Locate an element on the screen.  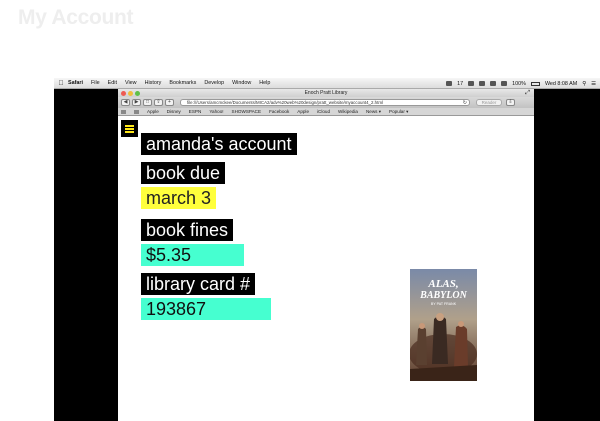
bluetooth-icon is located at coordinates (482, 83).